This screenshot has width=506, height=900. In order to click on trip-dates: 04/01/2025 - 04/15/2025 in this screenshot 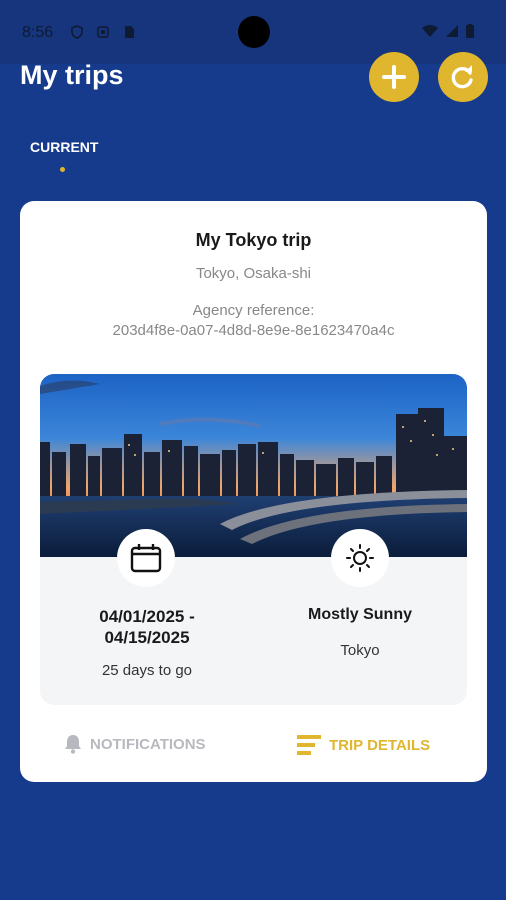, I will do `click(147, 627)`.